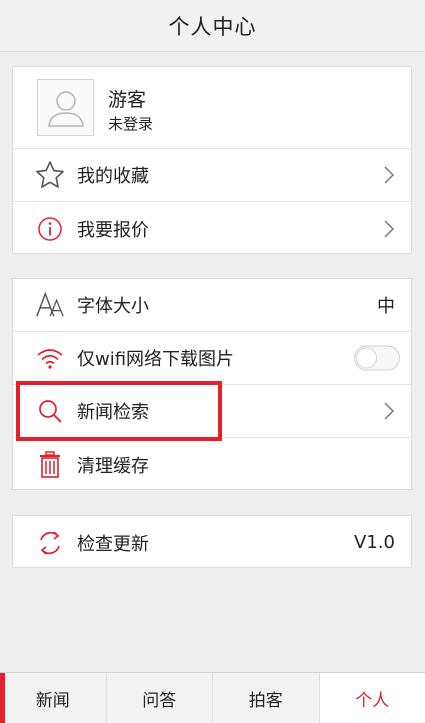  What do you see at coordinates (374, 542) in the screenshot?
I see `version-value: V1.0` at bounding box center [374, 542].